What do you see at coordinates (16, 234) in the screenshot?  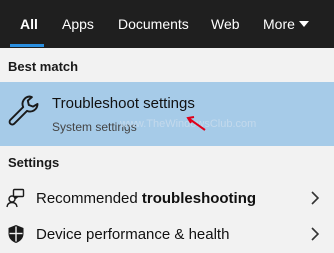 I see `shield-icon` at bounding box center [16, 234].